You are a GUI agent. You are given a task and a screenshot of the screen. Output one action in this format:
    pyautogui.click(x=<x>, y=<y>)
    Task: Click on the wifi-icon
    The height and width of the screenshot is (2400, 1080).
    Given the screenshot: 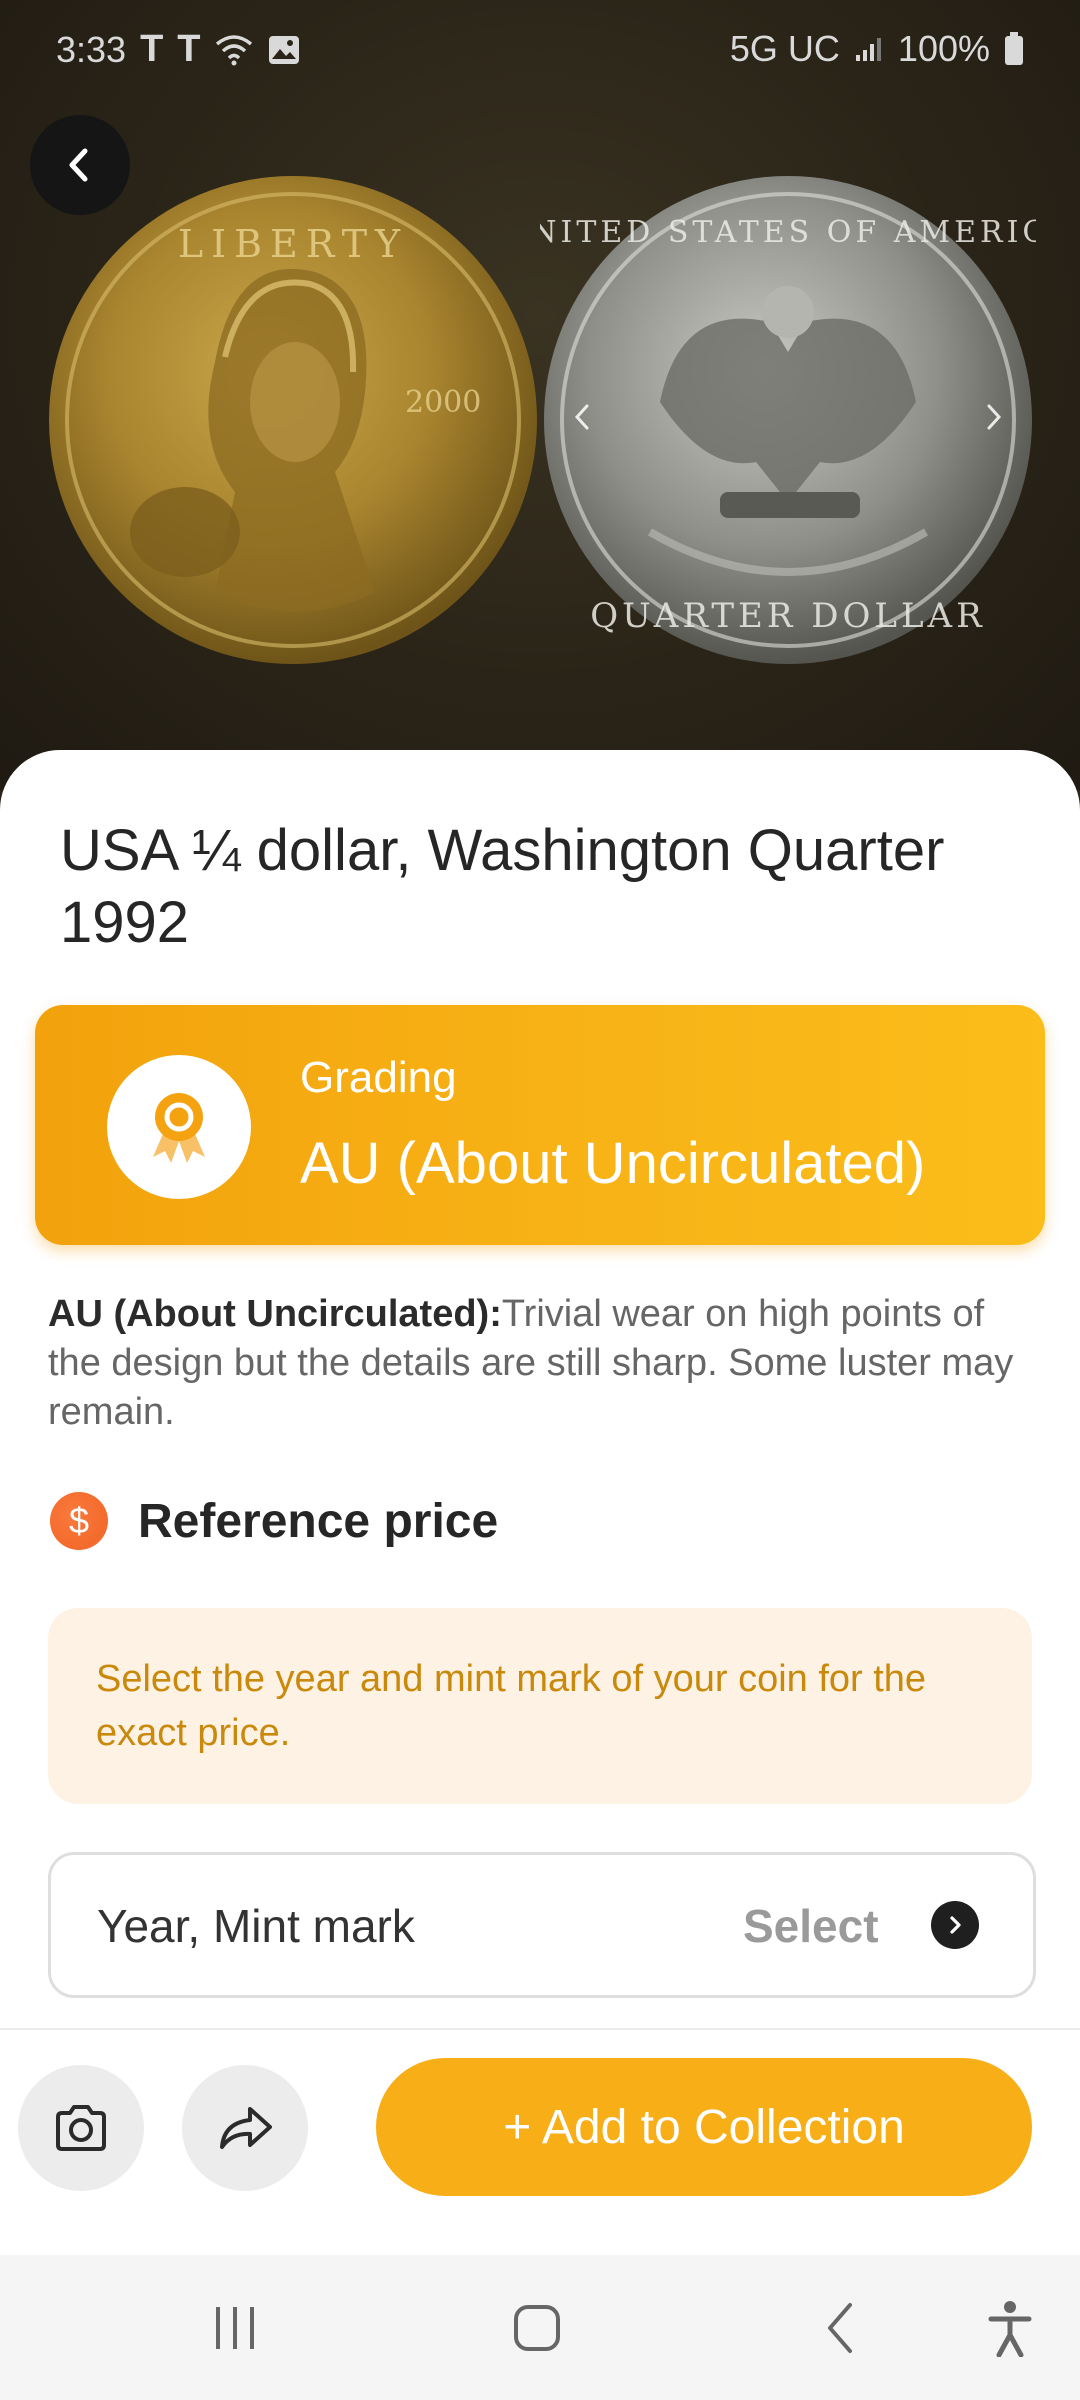 What is the action you would take?
    pyautogui.click(x=233, y=49)
    